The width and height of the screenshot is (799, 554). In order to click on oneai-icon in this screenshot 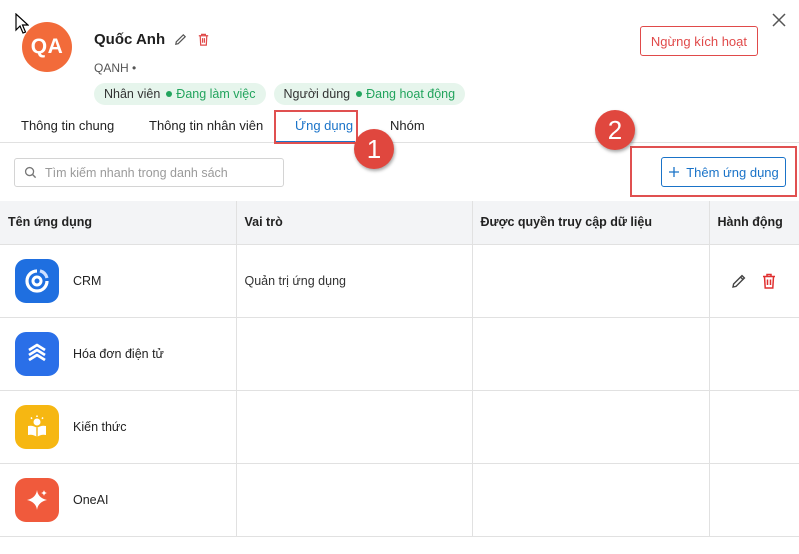, I will do `click(37, 499)`.